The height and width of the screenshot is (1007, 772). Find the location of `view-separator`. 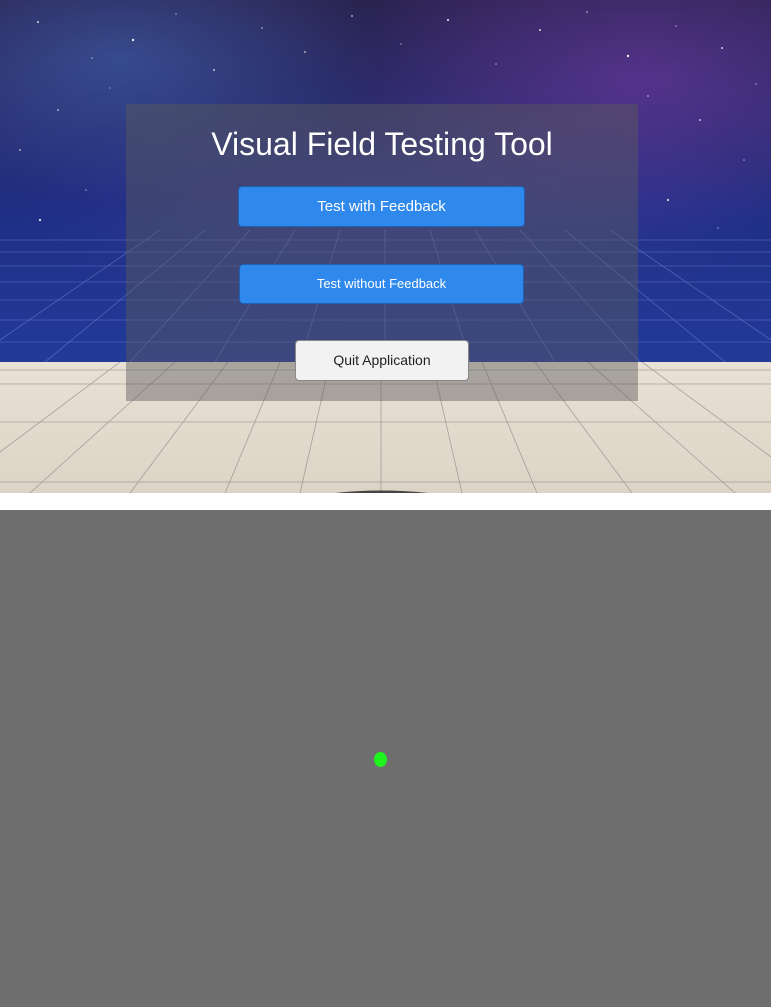

view-separator is located at coordinates (386, 501).